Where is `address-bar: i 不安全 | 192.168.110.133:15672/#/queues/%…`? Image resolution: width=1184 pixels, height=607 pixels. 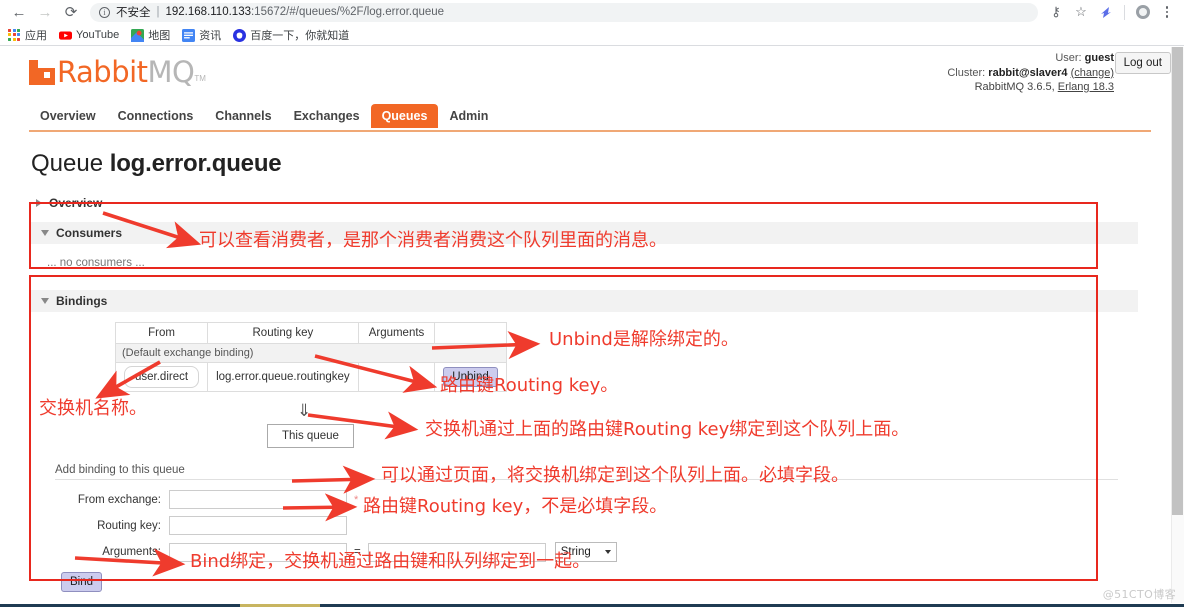 address-bar: i 不安全 | 192.168.110.133:15672/#/queues/%… is located at coordinates (564, 12).